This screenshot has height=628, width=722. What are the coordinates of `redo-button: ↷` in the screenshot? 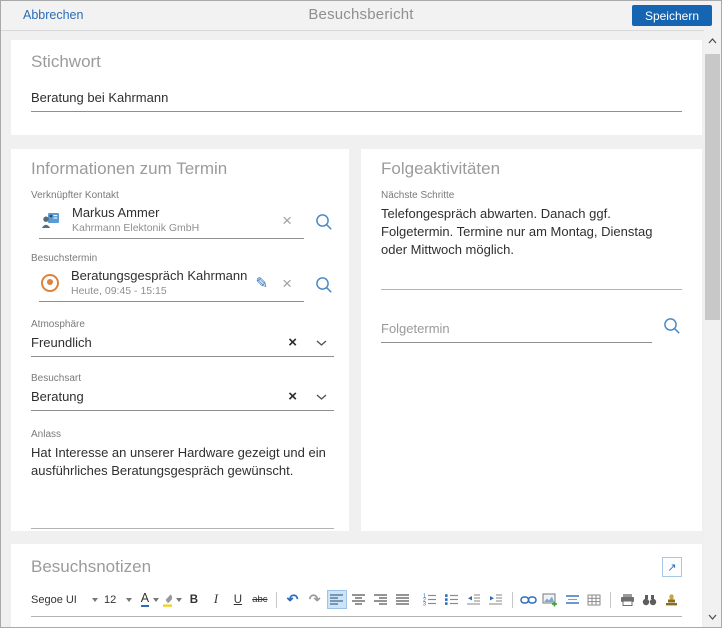 It's located at (315, 599).